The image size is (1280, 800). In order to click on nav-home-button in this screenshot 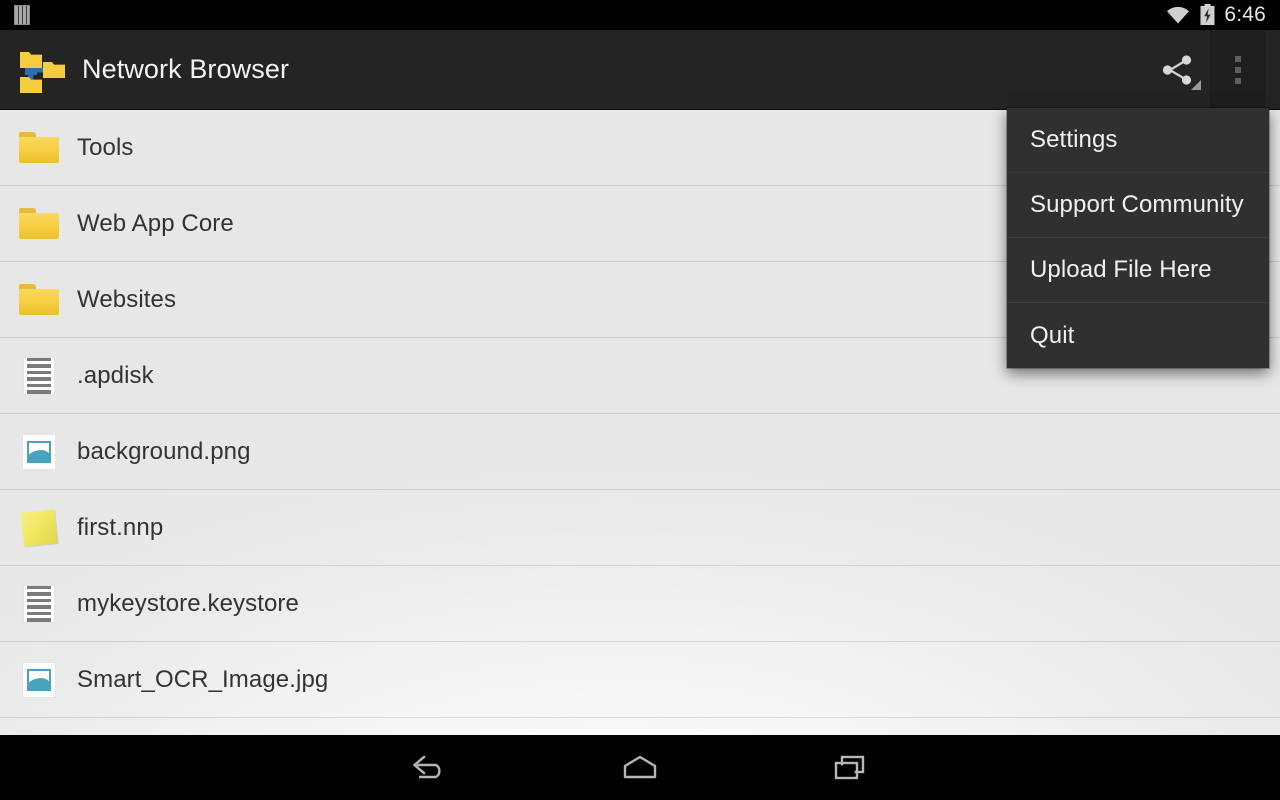, I will do `click(640, 767)`.